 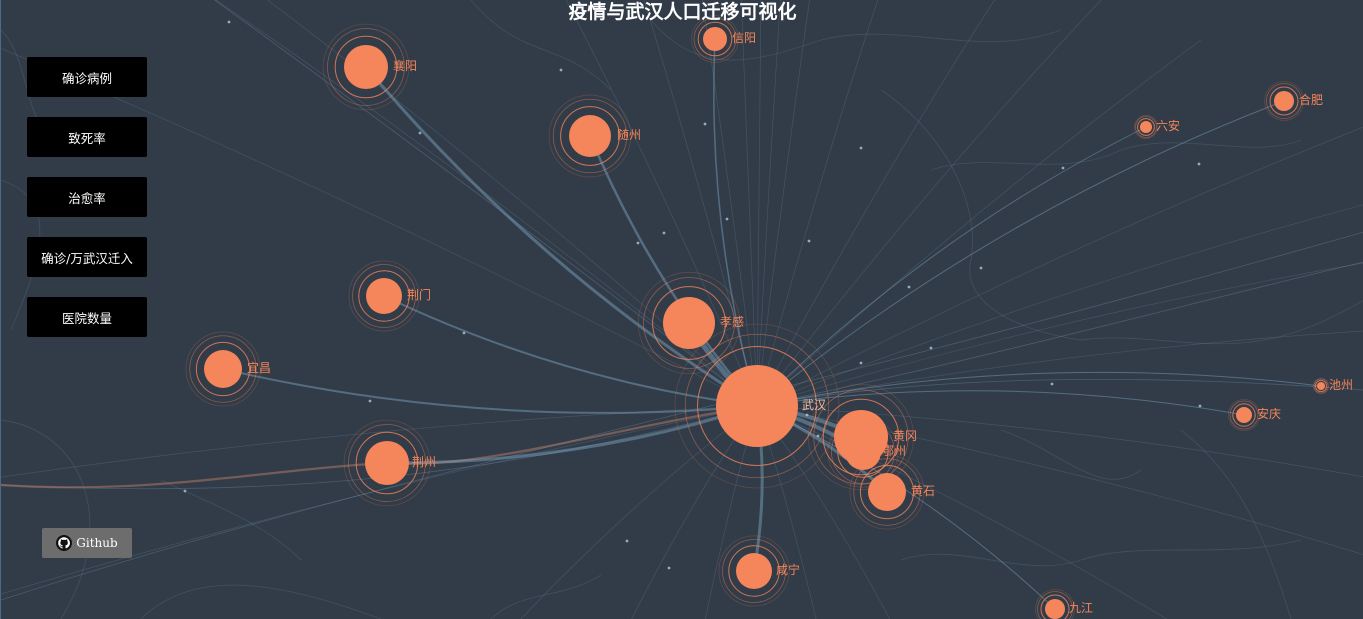 I want to click on github-button: Github, so click(x=87, y=543).